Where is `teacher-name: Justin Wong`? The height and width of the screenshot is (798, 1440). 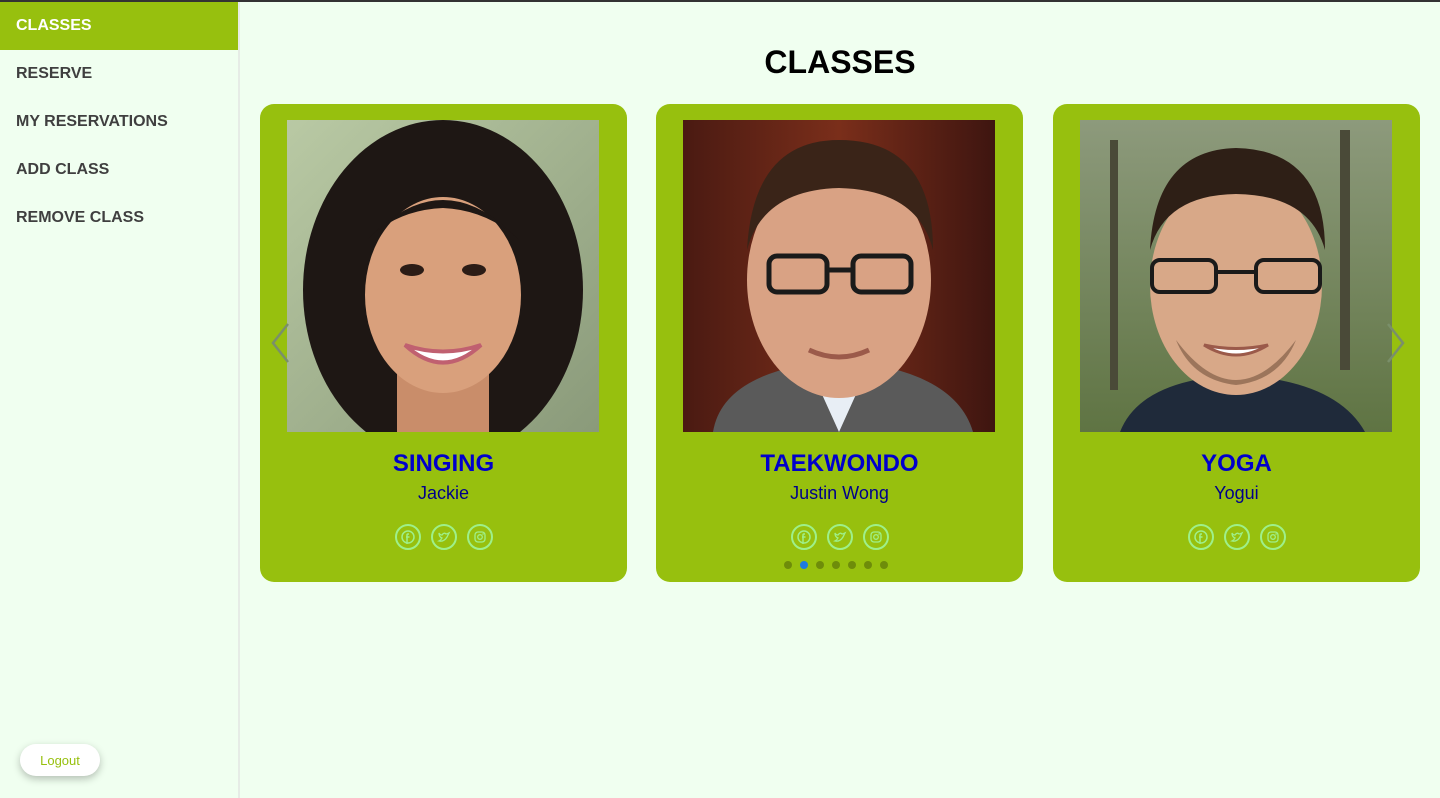
teacher-name: Justin Wong is located at coordinates (839, 493).